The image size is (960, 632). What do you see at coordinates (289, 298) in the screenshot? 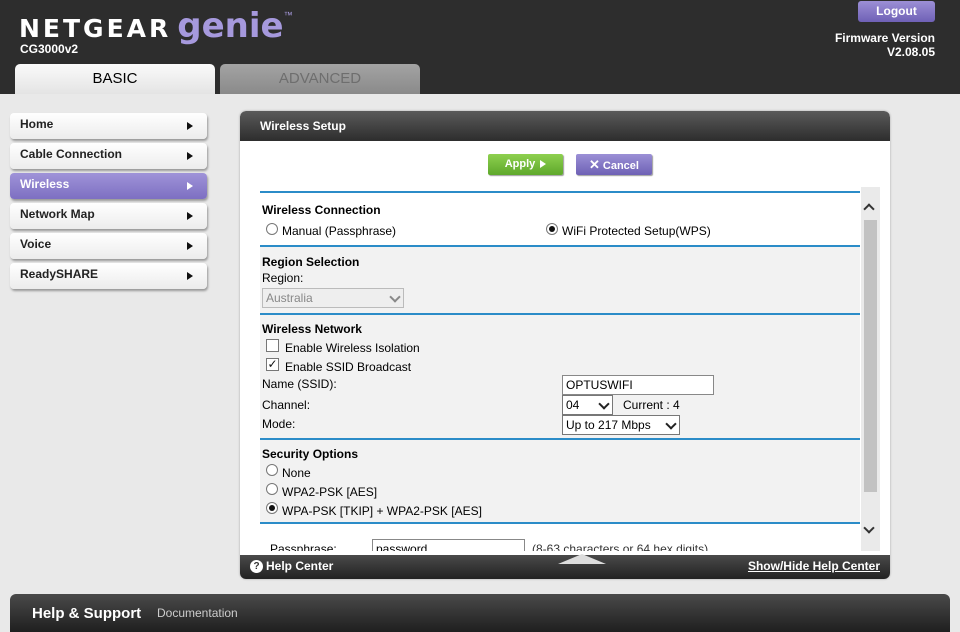
I see `region-value: Australia` at bounding box center [289, 298].